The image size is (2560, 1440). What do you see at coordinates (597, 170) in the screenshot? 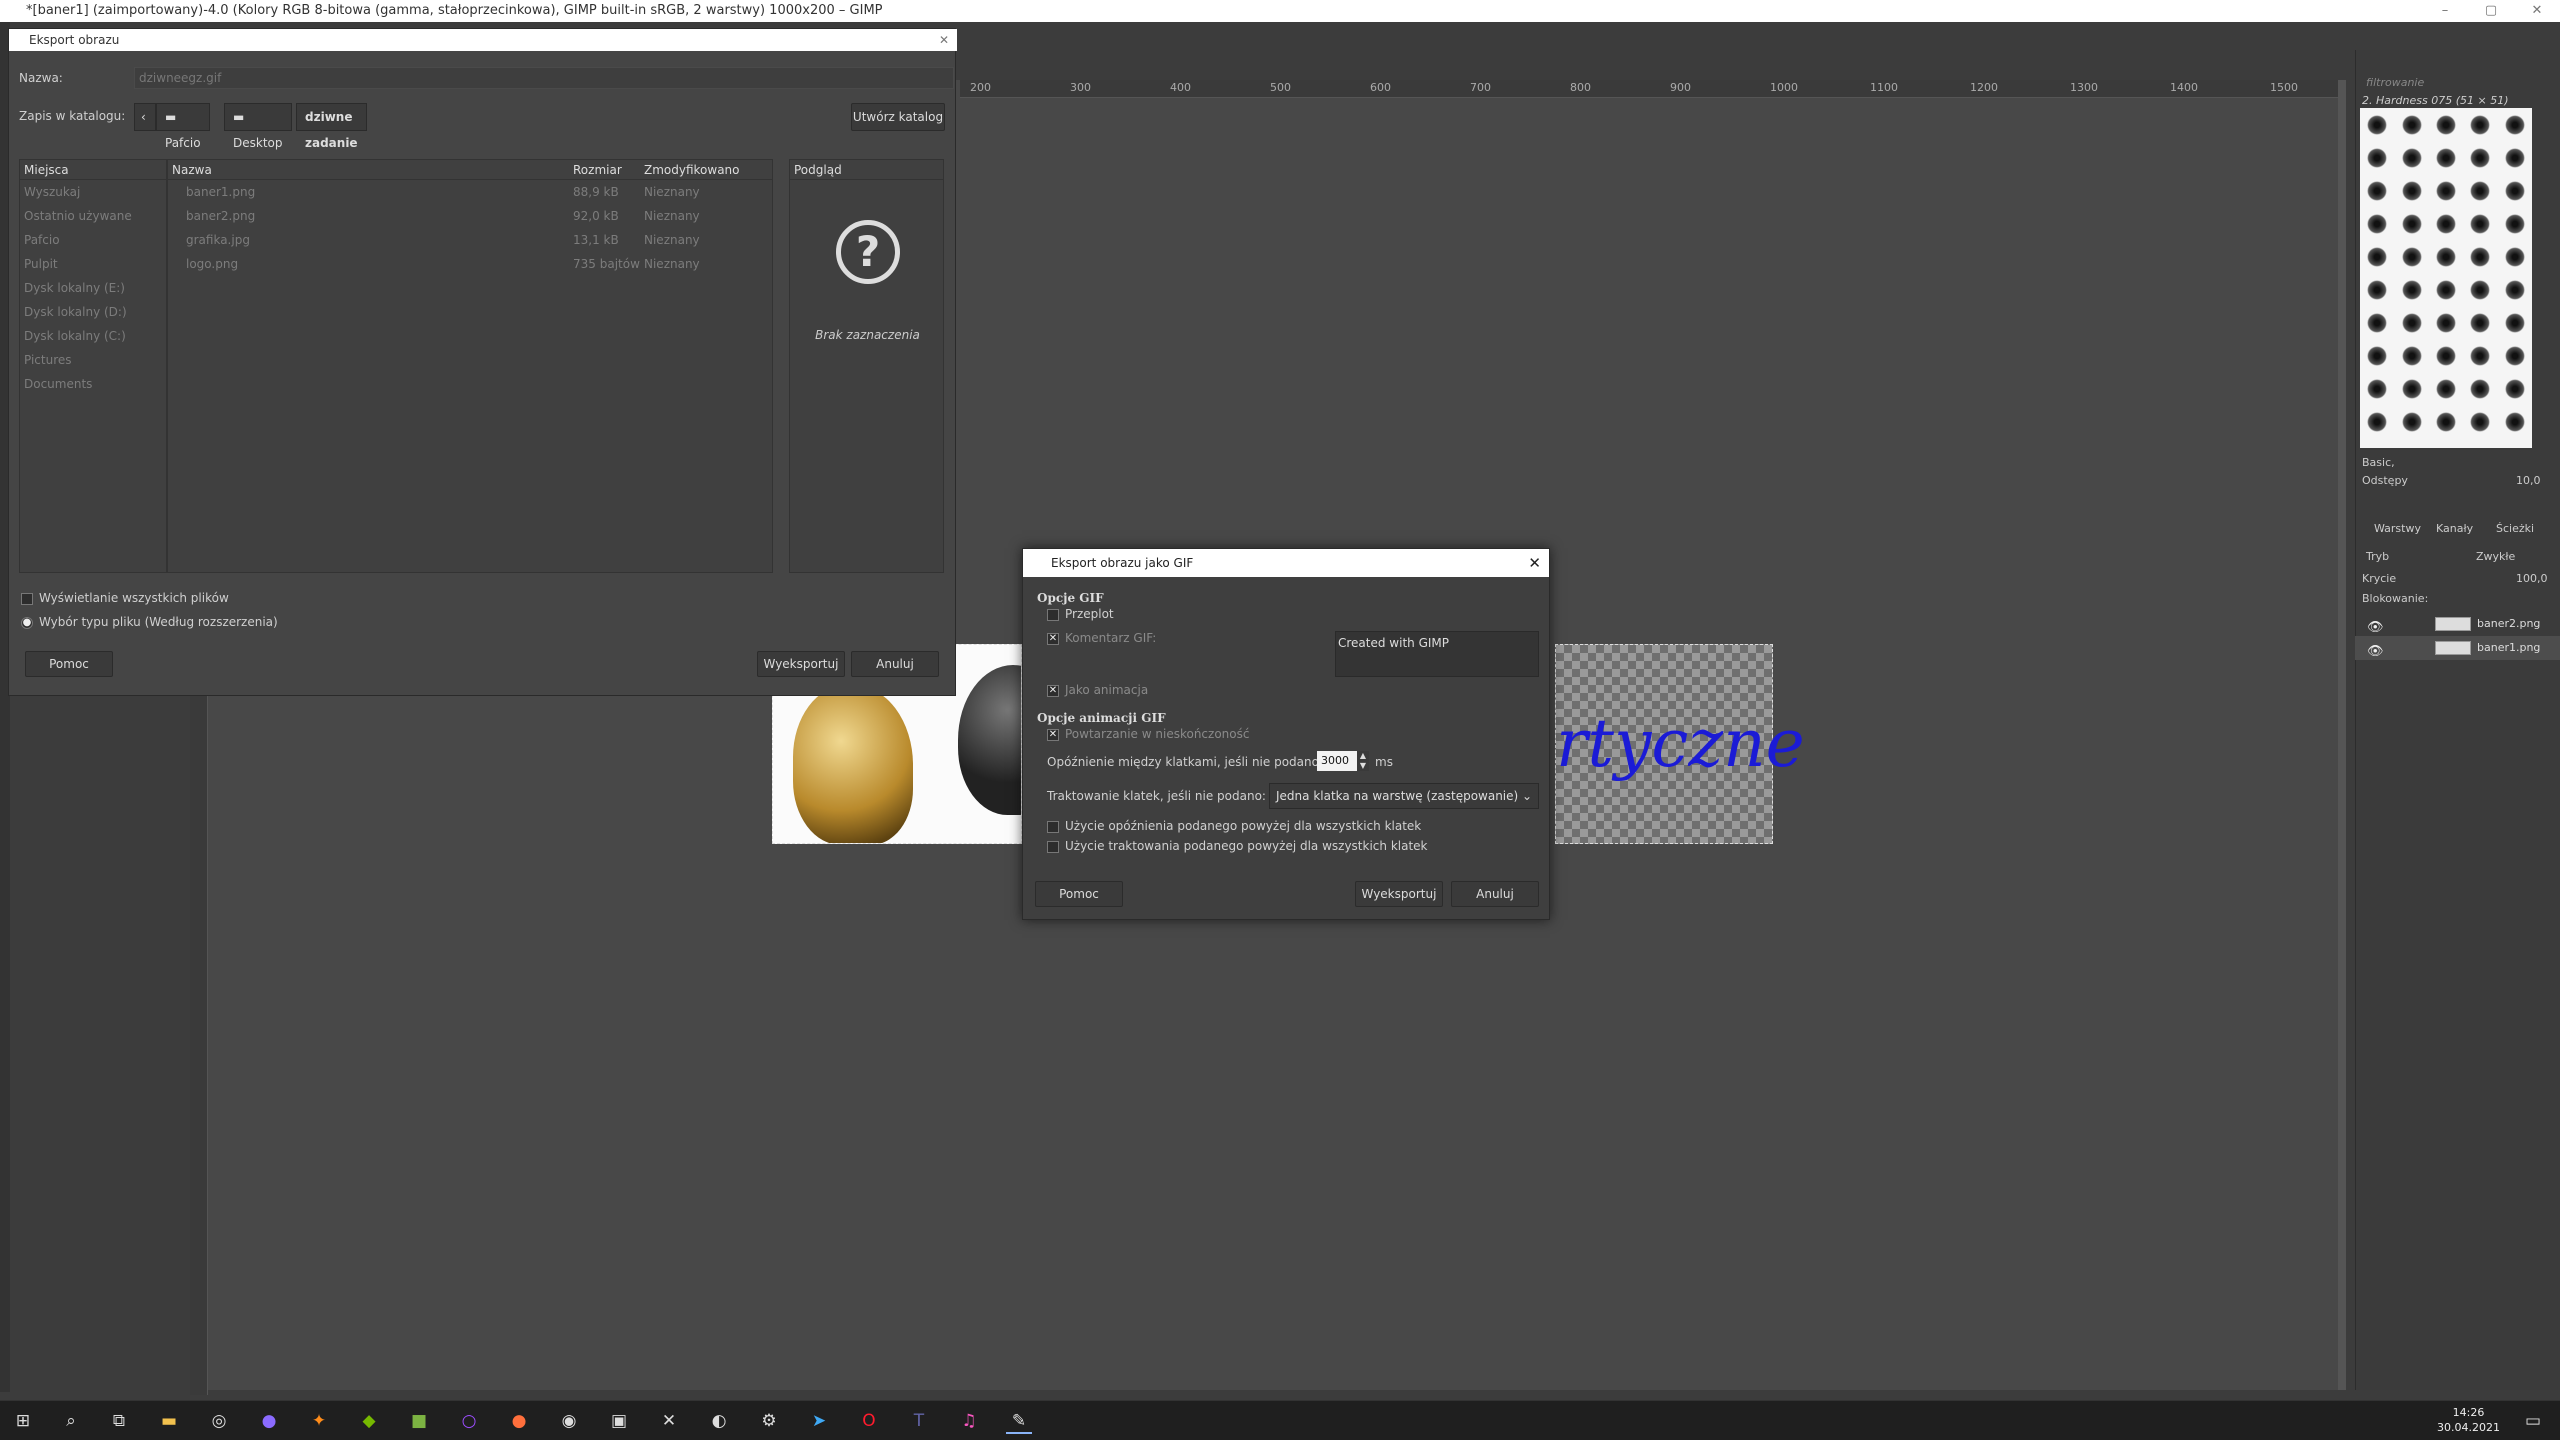
I see `column-size: Rozmiar` at bounding box center [597, 170].